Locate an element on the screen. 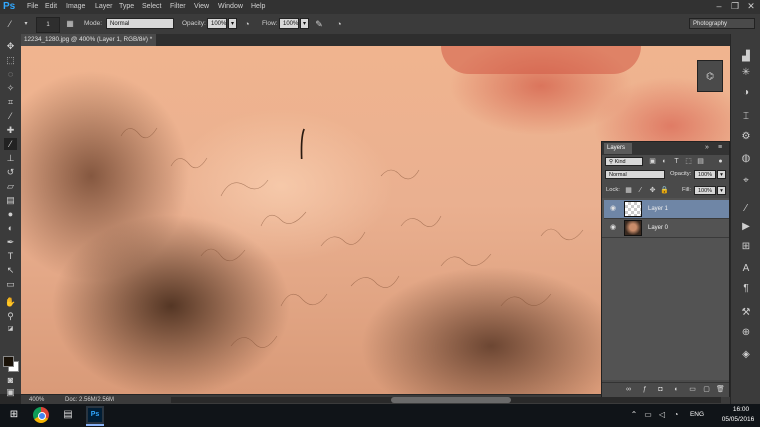 The width and height of the screenshot is (760, 427). lock-image-icon: ⁄ is located at coordinates (640, 190).